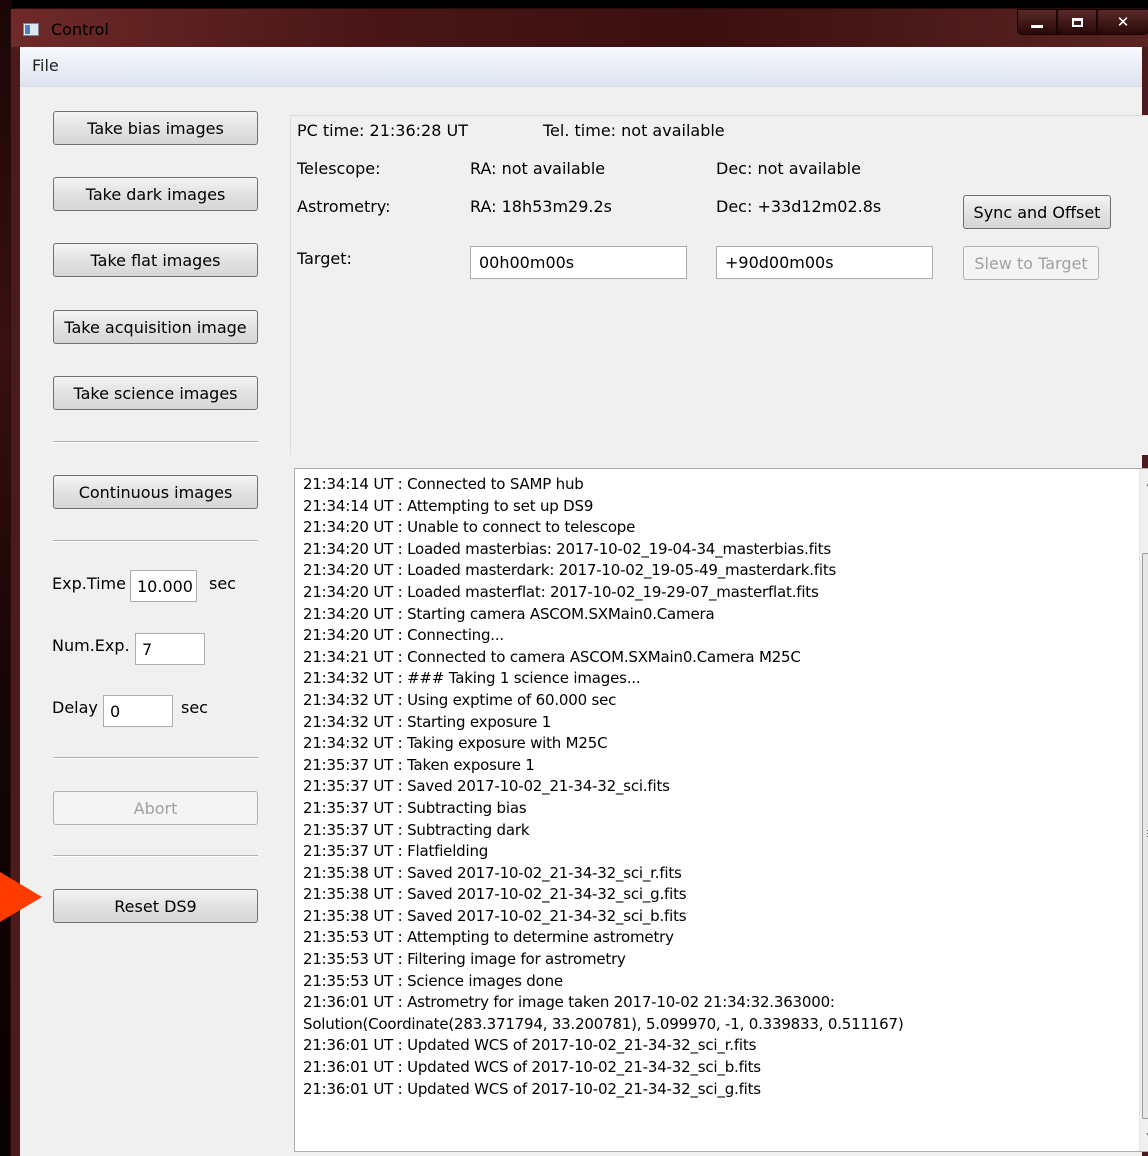  What do you see at coordinates (578, 262) in the screenshot?
I see `target-ra-input: 00h00m00s` at bounding box center [578, 262].